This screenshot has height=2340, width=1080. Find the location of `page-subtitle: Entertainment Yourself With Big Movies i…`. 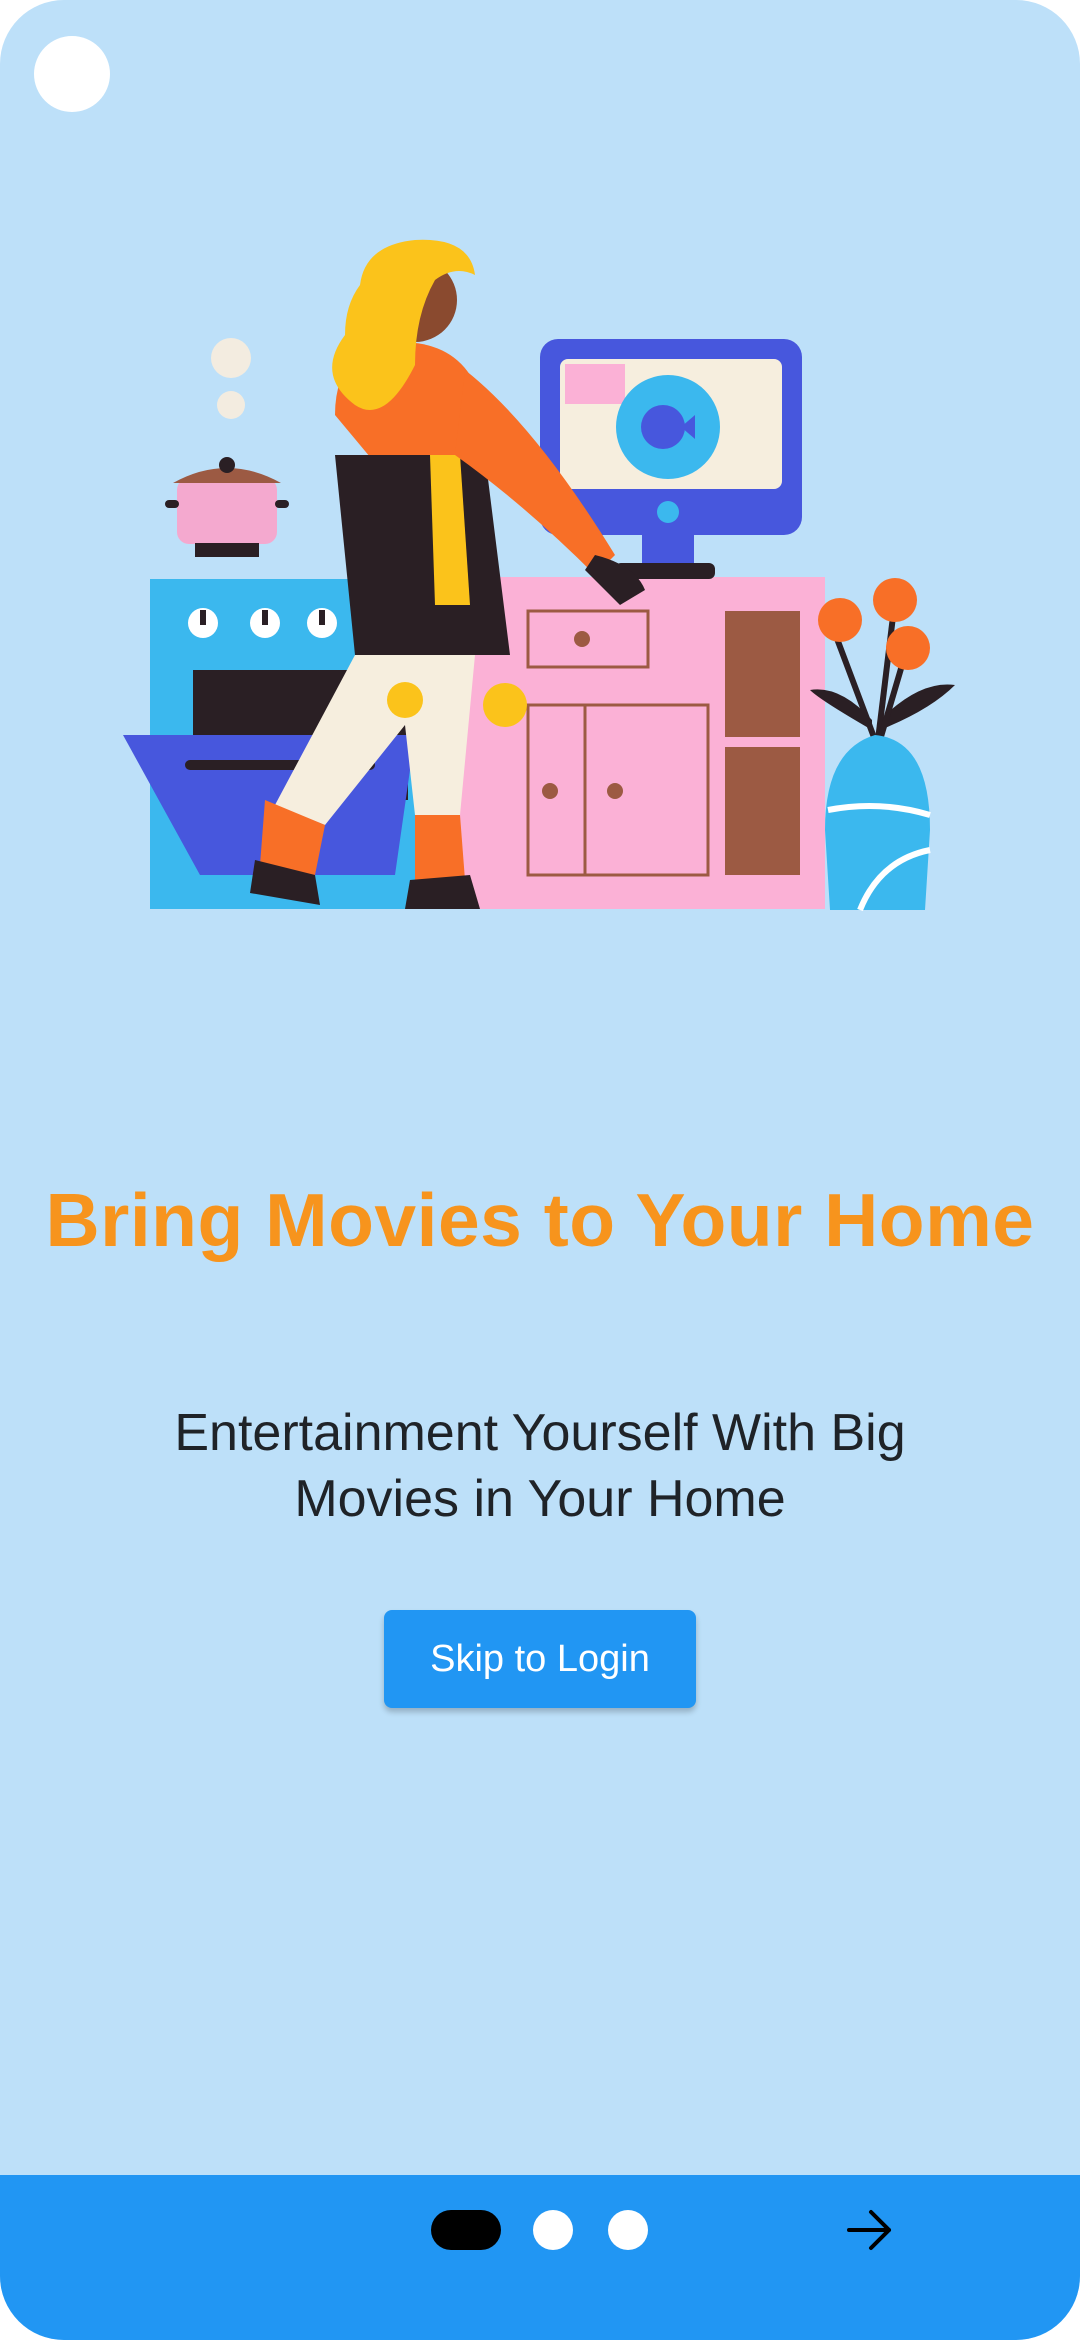

page-subtitle: Entertainment Yourself With Big Movies i… is located at coordinates (540, 1466).